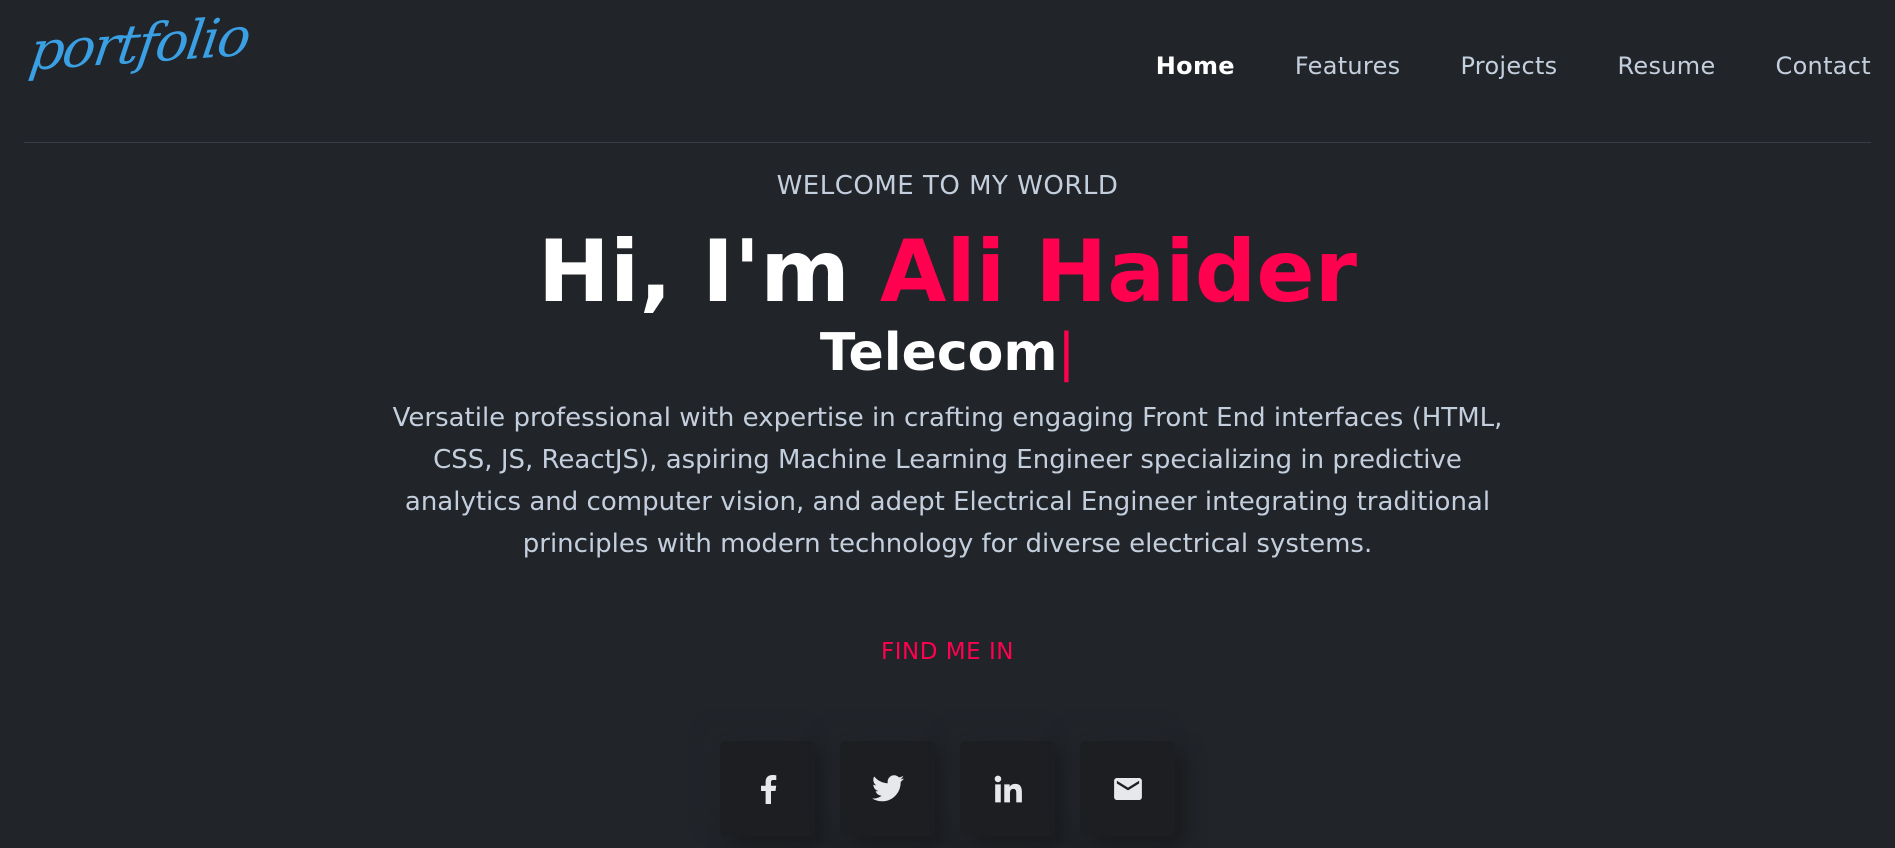 This screenshot has height=848, width=1895. Describe the element at coordinates (1508, 66) in the screenshot. I see `nav-link-projects: Projects` at that location.